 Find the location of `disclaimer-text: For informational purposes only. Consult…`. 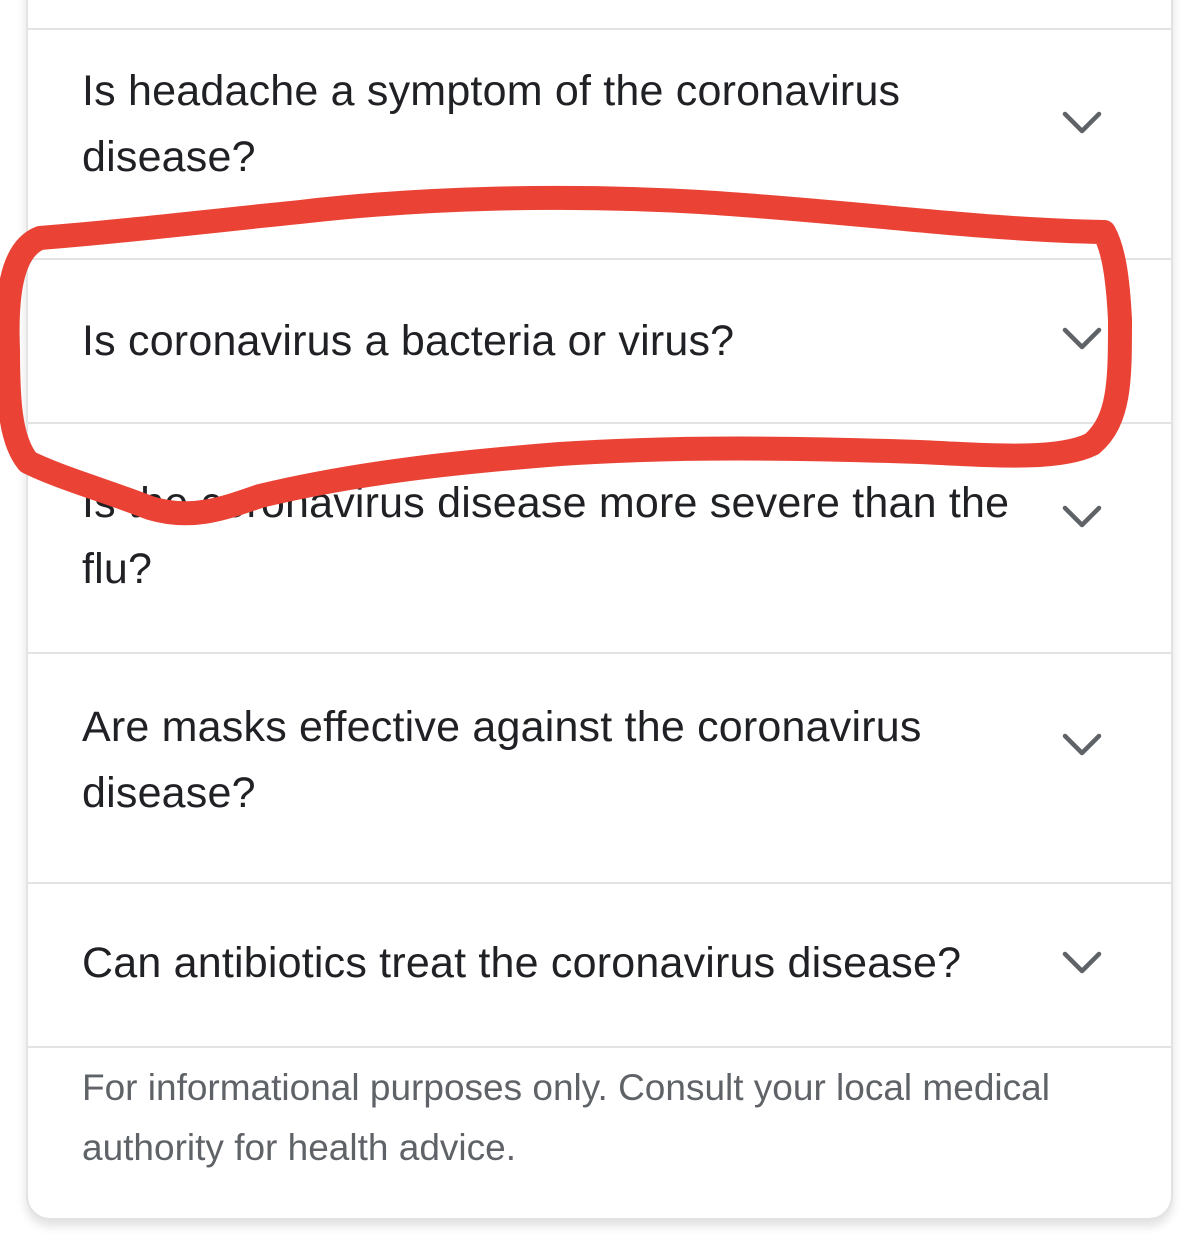

disclaimer-text: For informational purposes only. Consult… is located at coordinates (566, 1117).